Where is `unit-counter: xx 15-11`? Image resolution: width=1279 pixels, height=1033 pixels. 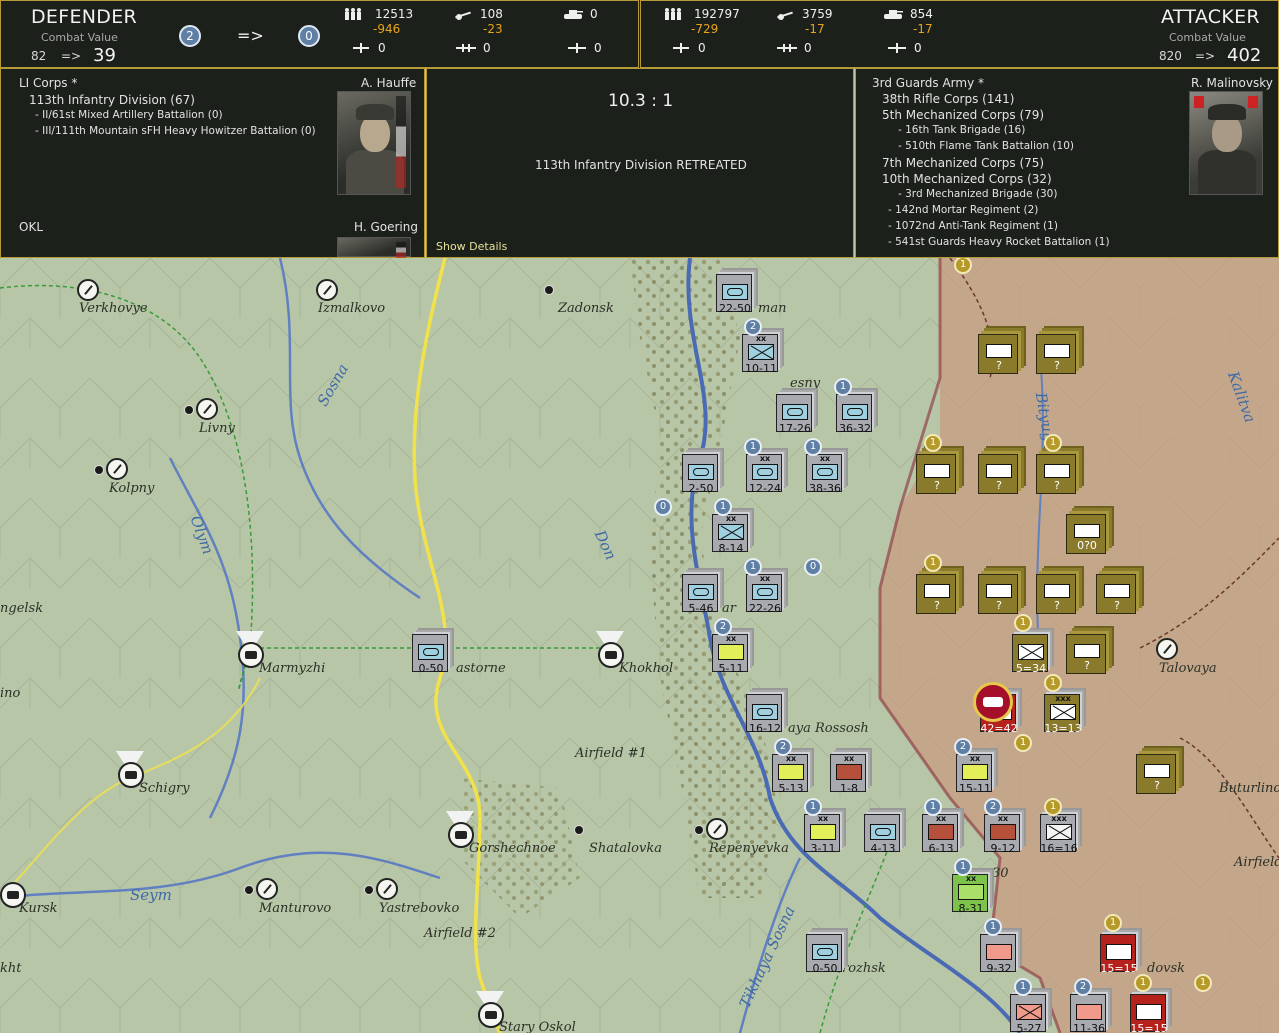 unit-counter: xx 15-11 is located at coordinates (974, 774).